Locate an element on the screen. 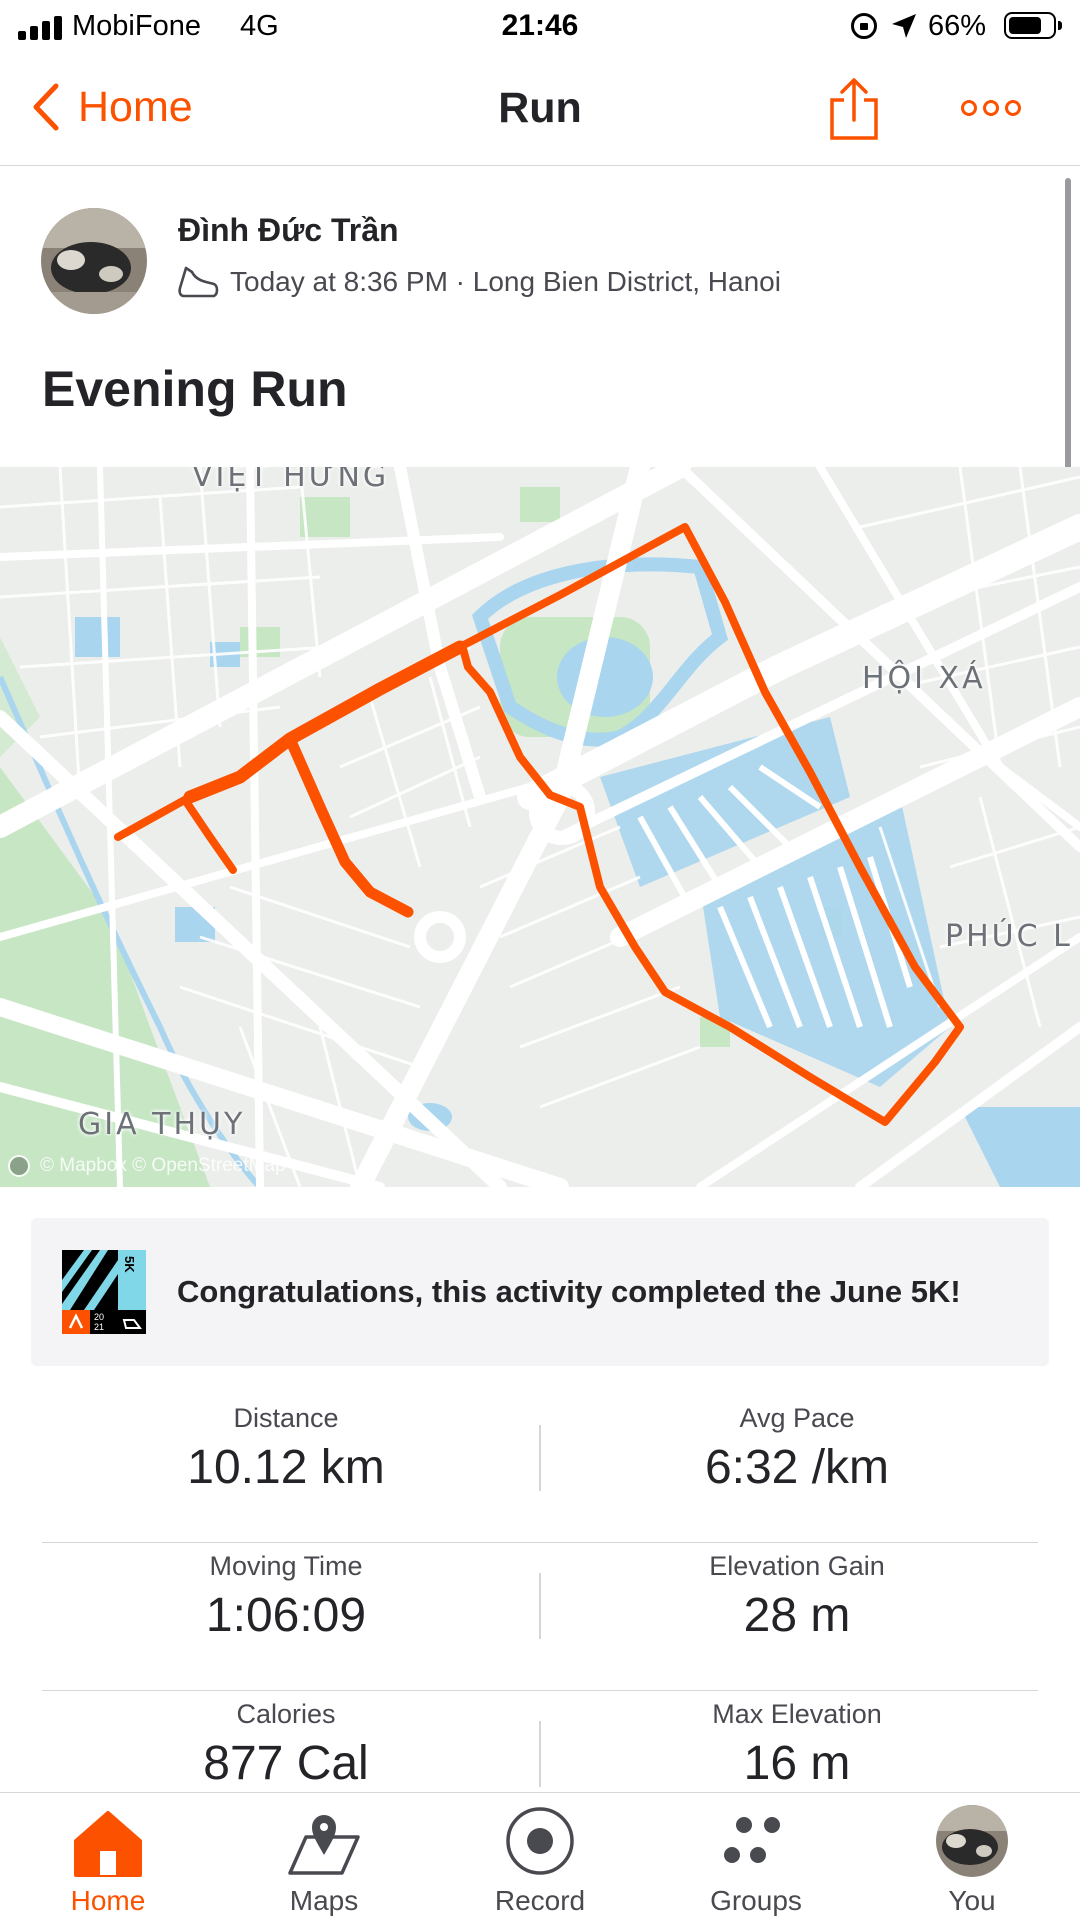  stat-label: Max Elevation is located at coordinates (797, 1714).